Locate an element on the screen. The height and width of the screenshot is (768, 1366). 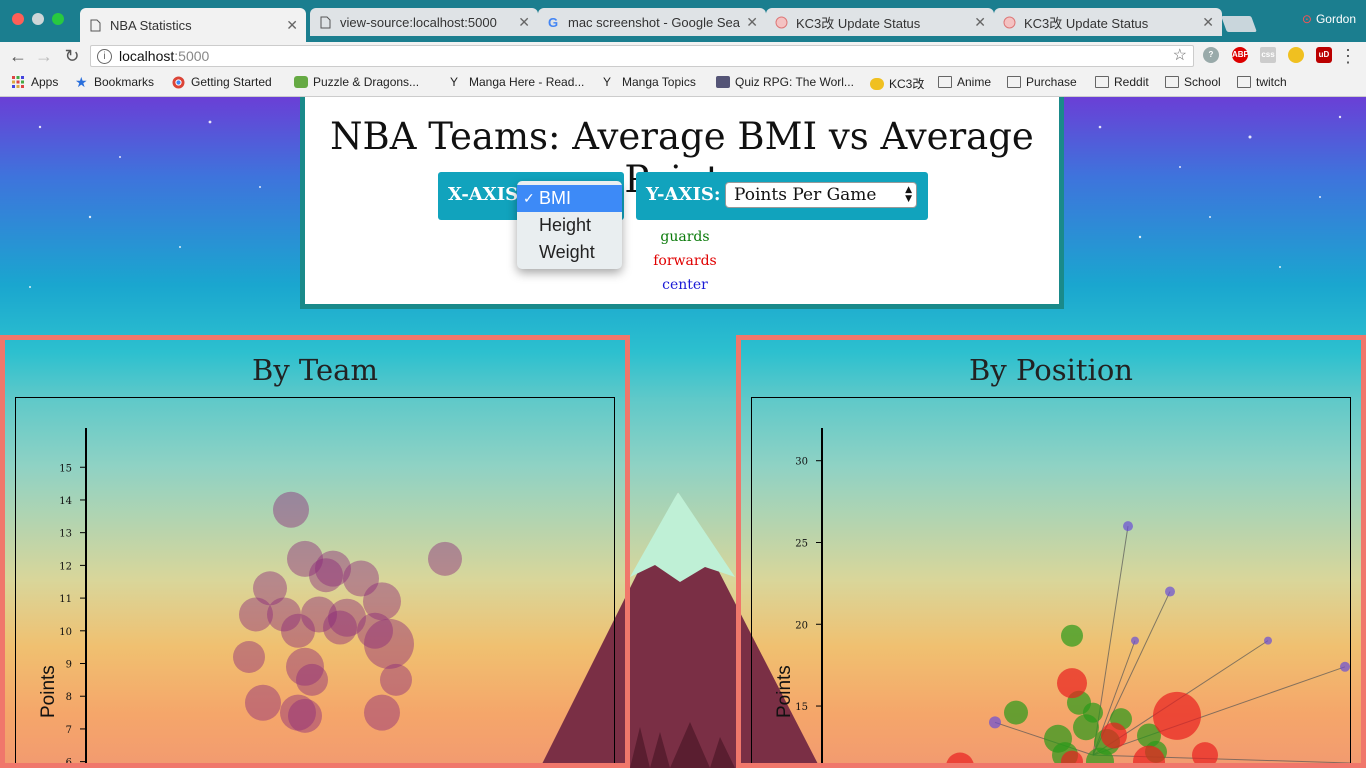
bookmark-folder-twitch: twitch is located at coordinates (1262, 82).